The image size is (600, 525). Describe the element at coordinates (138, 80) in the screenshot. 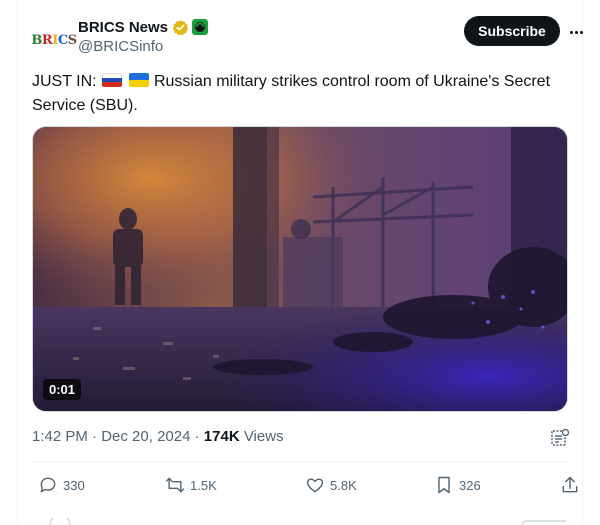

I see `ukraine-flag-icon` at that location.